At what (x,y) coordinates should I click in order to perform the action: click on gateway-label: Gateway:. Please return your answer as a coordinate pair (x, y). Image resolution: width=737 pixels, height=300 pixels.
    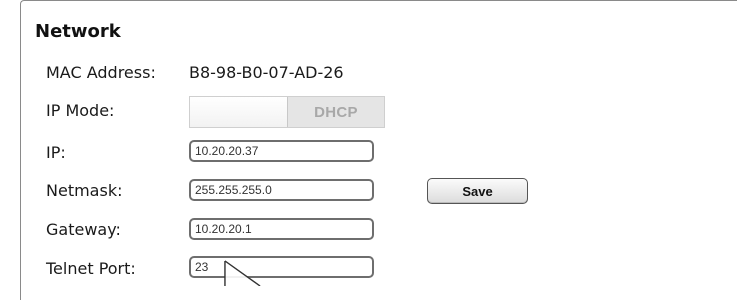
    Looking at the image, I should click on (83, 229).